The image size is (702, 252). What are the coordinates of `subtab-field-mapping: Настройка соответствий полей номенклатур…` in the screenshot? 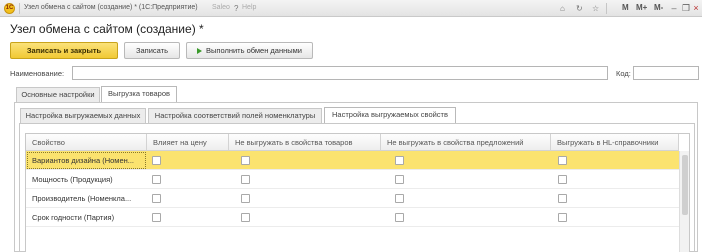 It's located at (235, 115).